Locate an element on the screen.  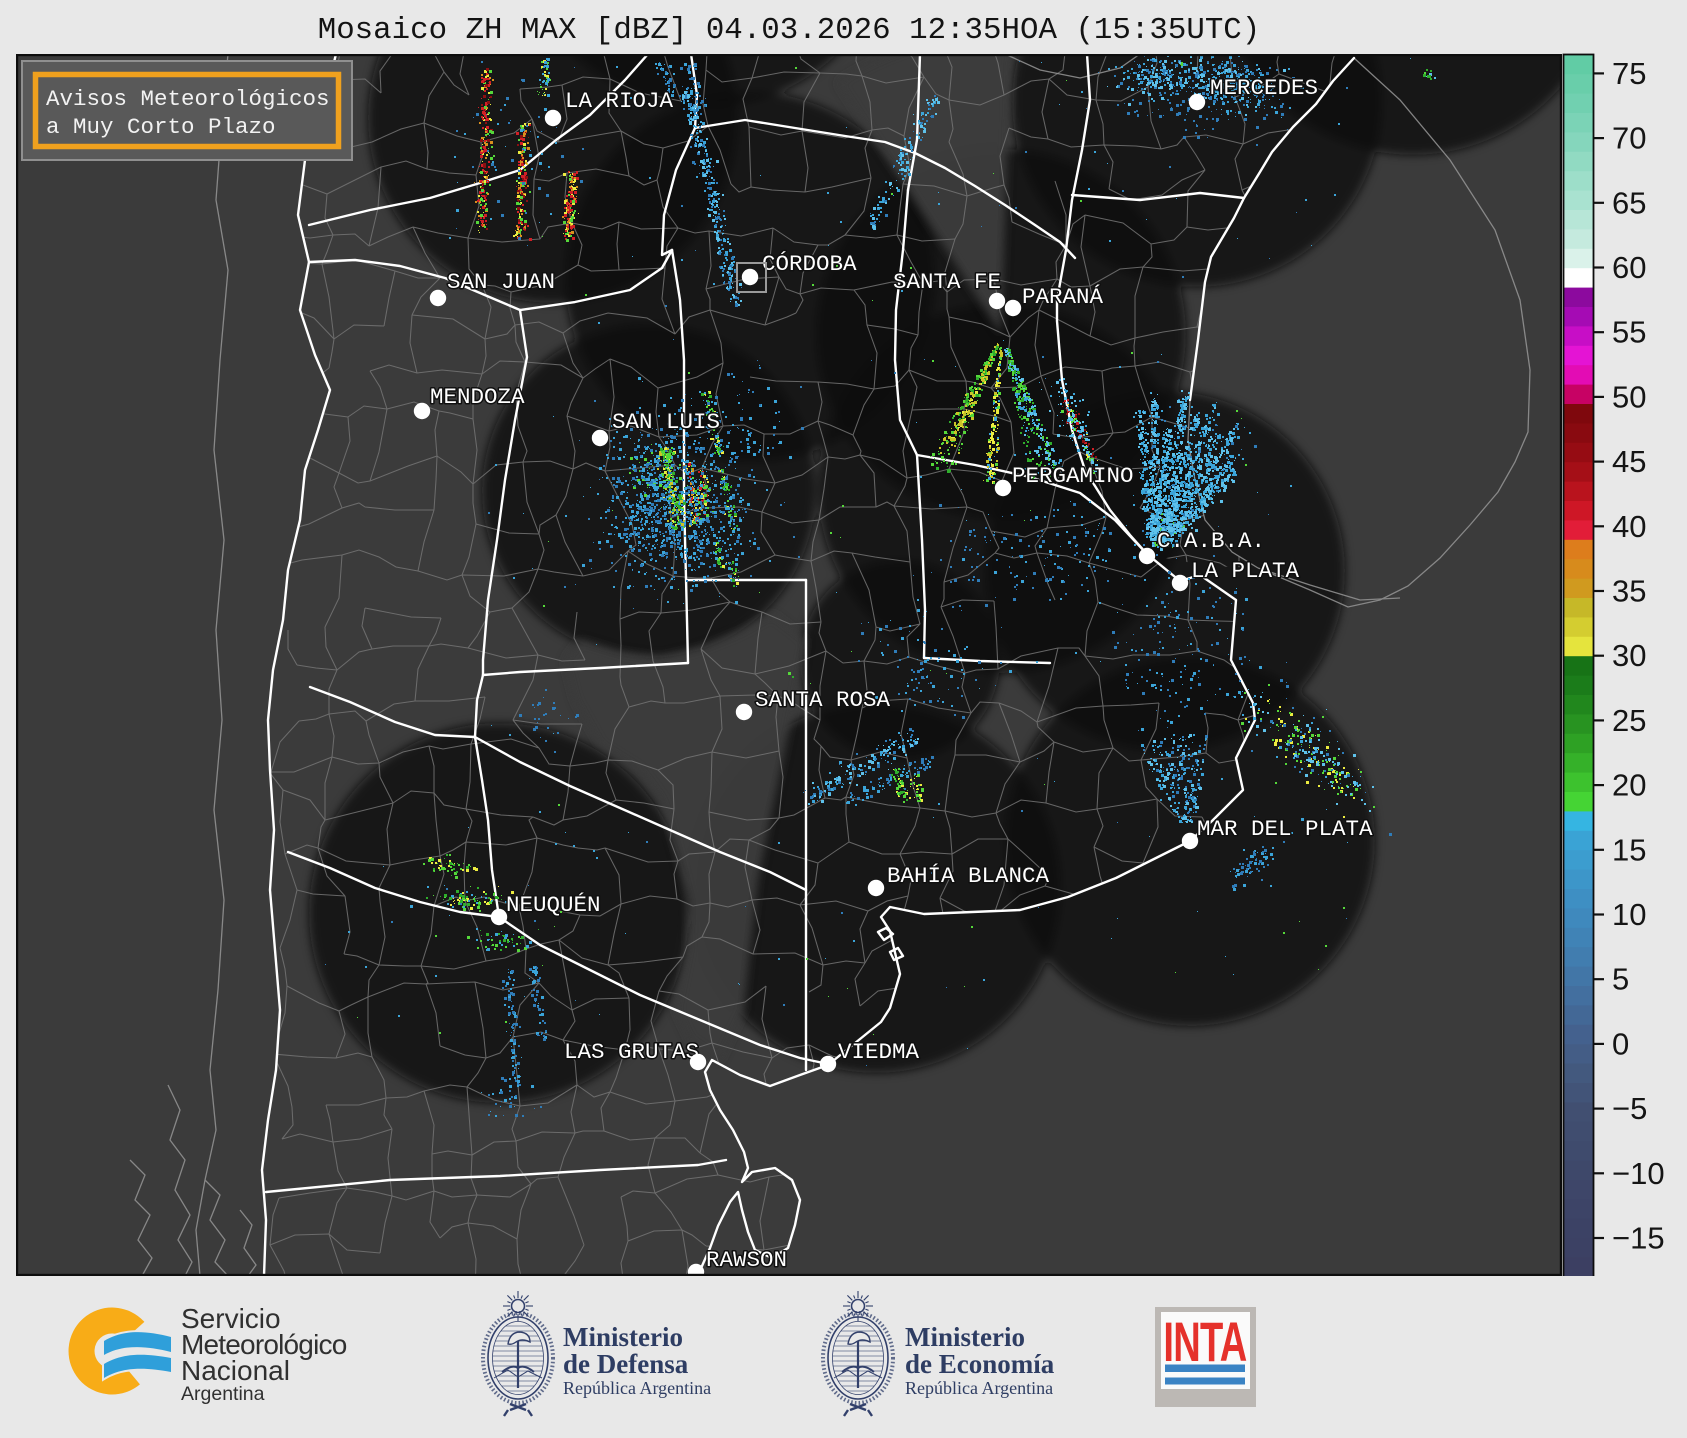
svg-text: −10 is located at coordinates (1638, 1173).